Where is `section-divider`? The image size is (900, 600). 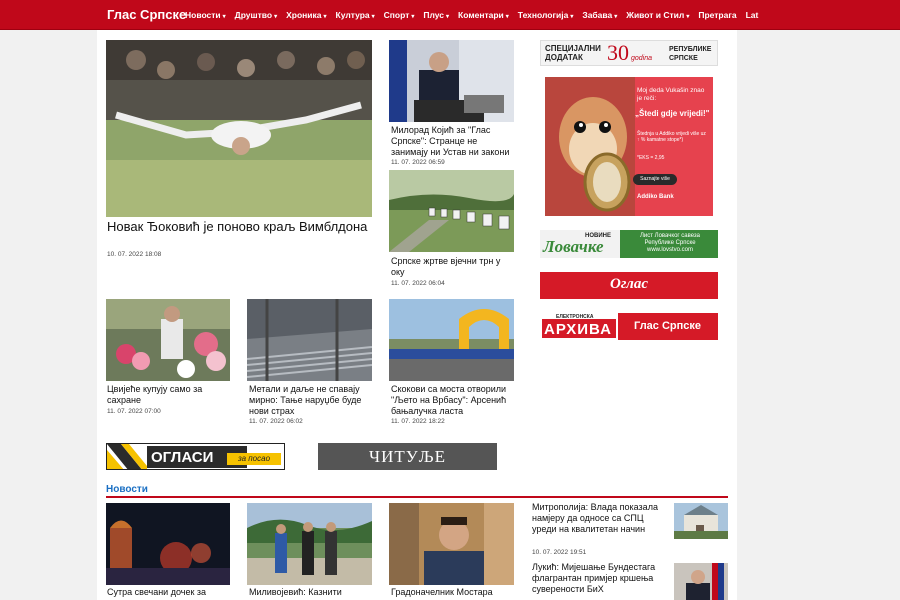 section-divider is located at coordinates (417, 497).